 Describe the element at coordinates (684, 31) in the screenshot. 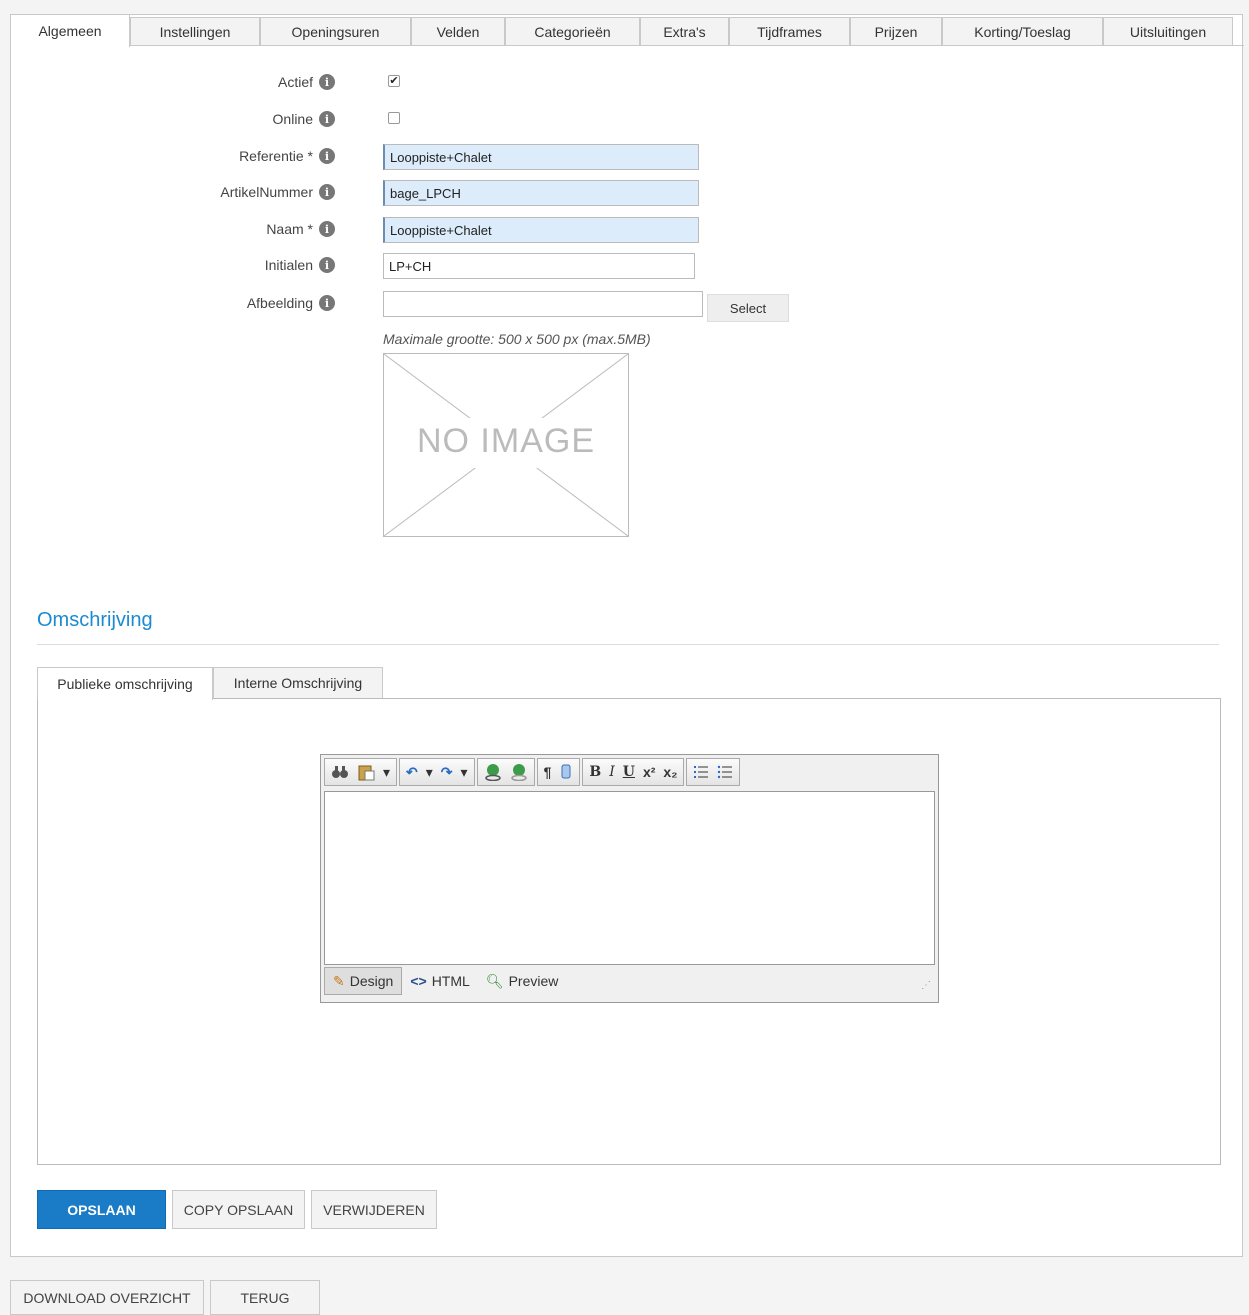

I see `tab-extras: Extra's` at that location.